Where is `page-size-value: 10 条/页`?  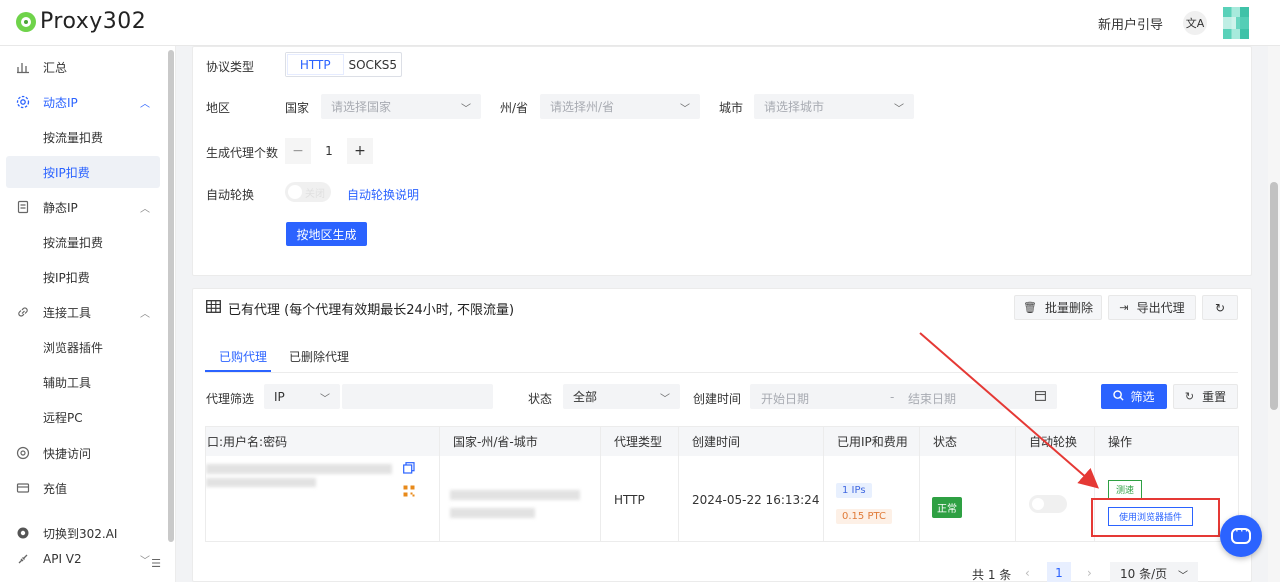
page-size-value: 10 条/页 is located at coordinates (1144, 573).